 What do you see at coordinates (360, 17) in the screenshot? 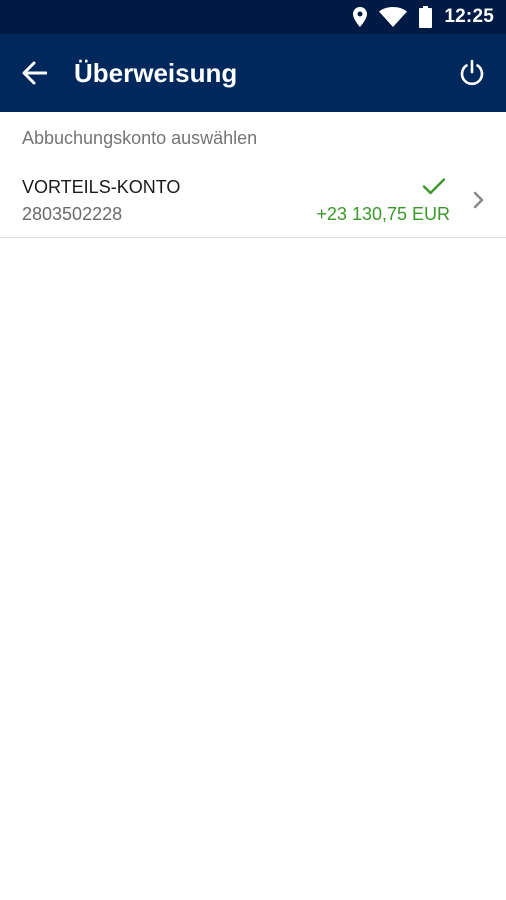
I see `location-icon` at bounding box center [360, 17].